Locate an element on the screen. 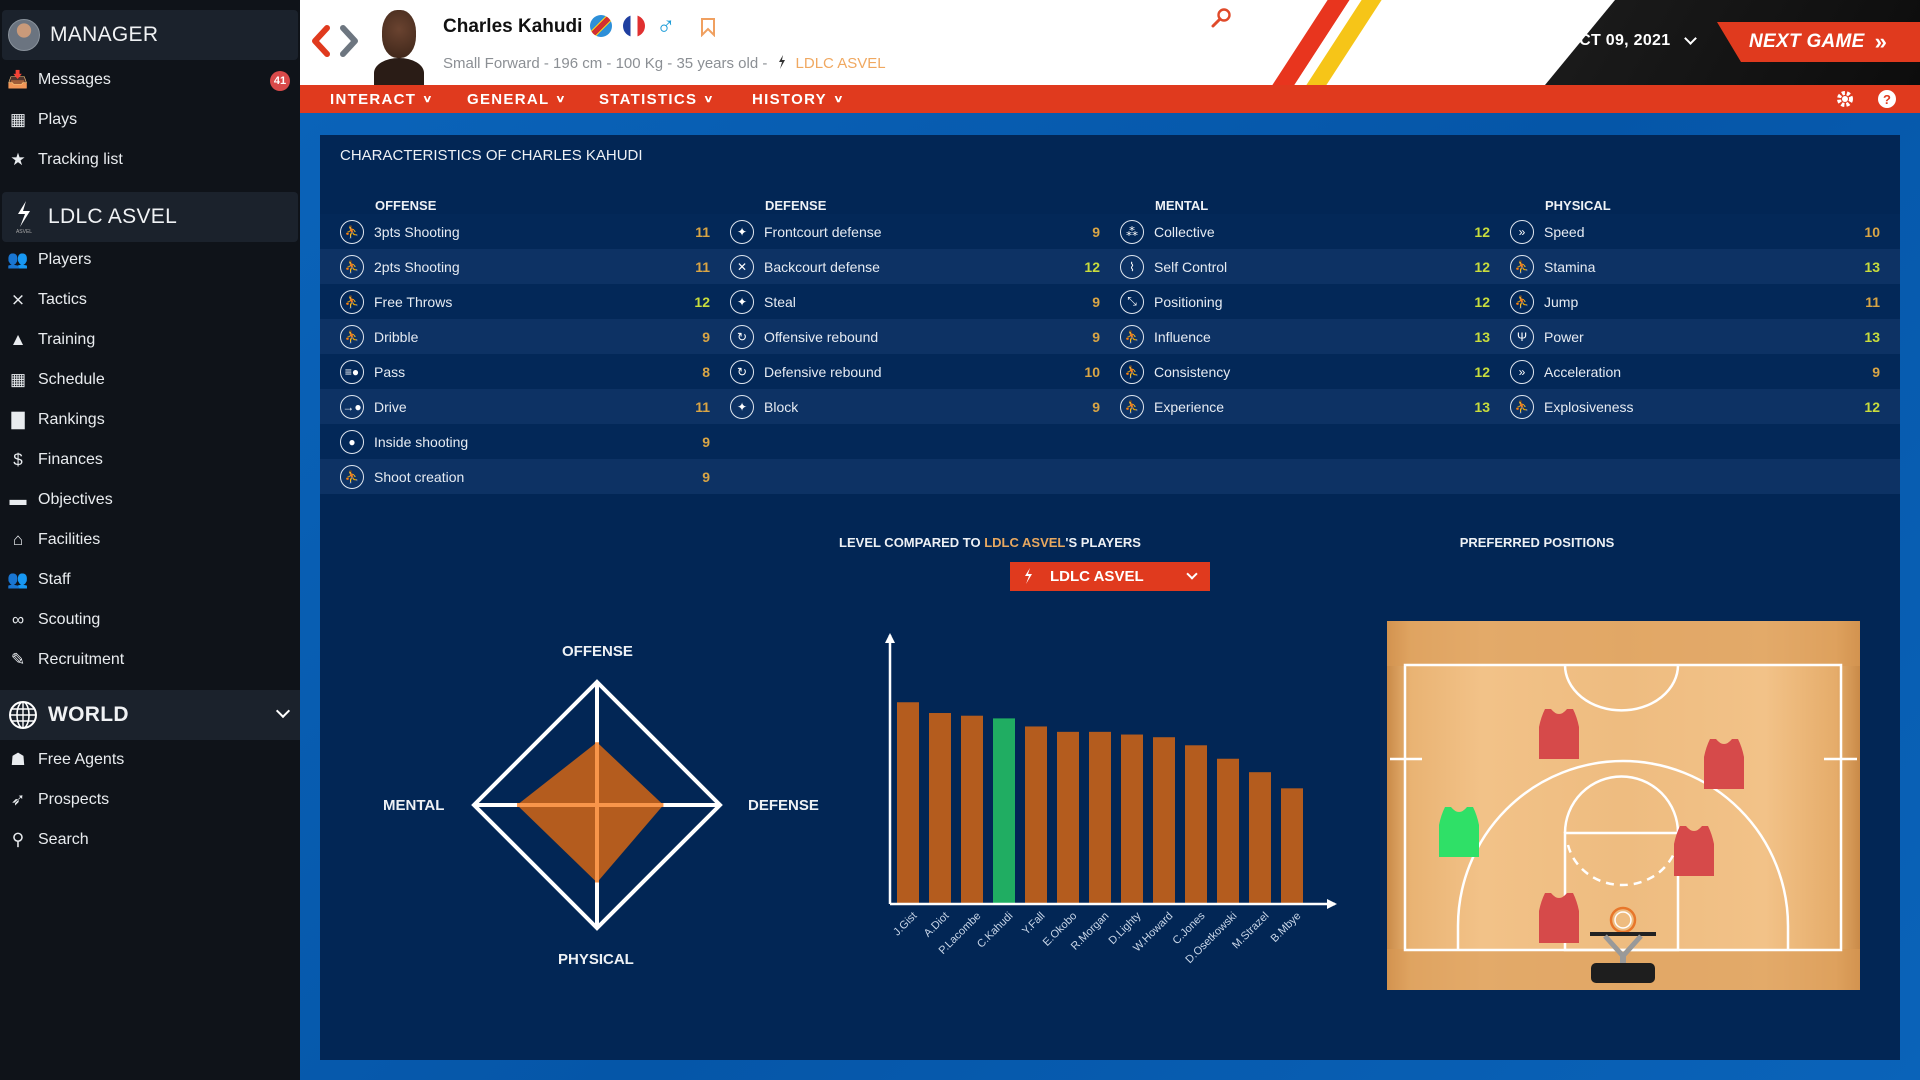 Image resolution: width=1920 pixels, height=1080 pixels. sidebar-item-tracking-list: ★ Tracking list is located at coordinates (150, 160).